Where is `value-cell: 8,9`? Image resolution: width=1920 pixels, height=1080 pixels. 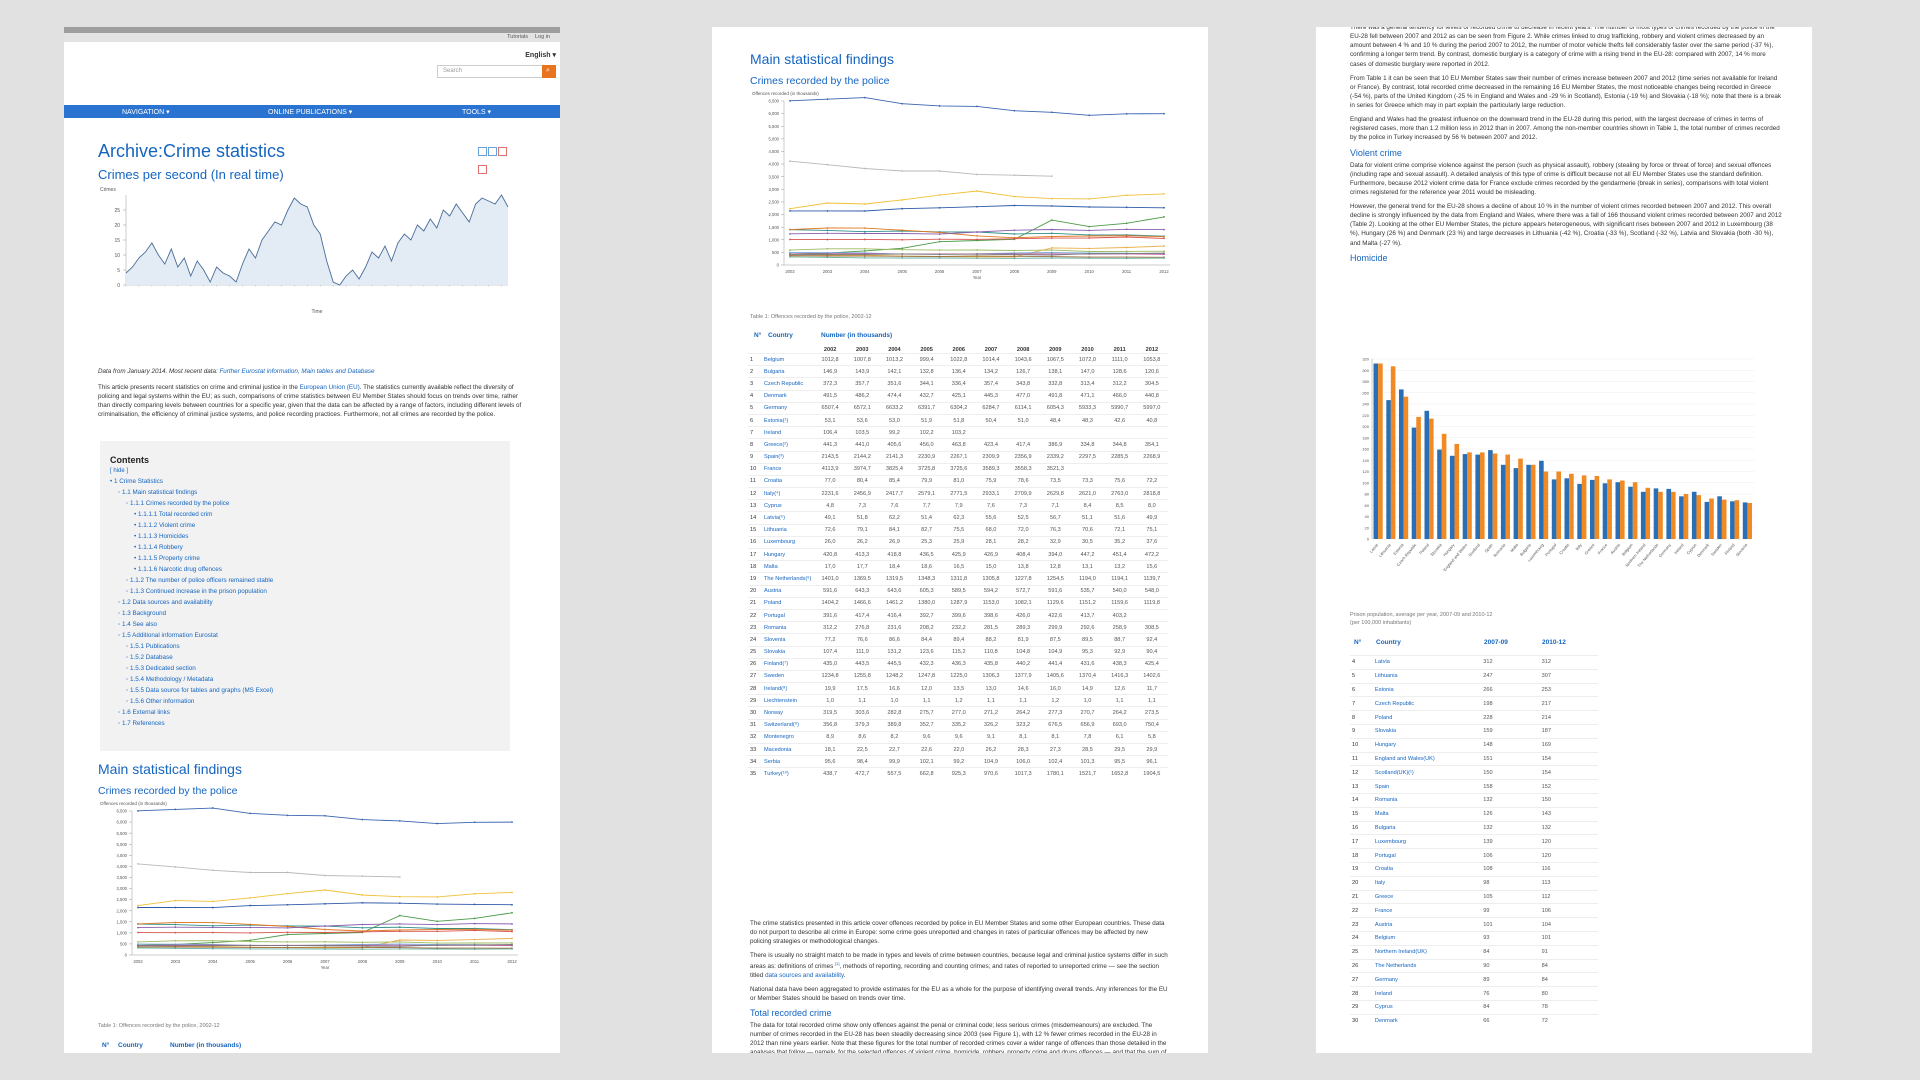
value-cell: 8,9 is located at coordinates (830, 737).